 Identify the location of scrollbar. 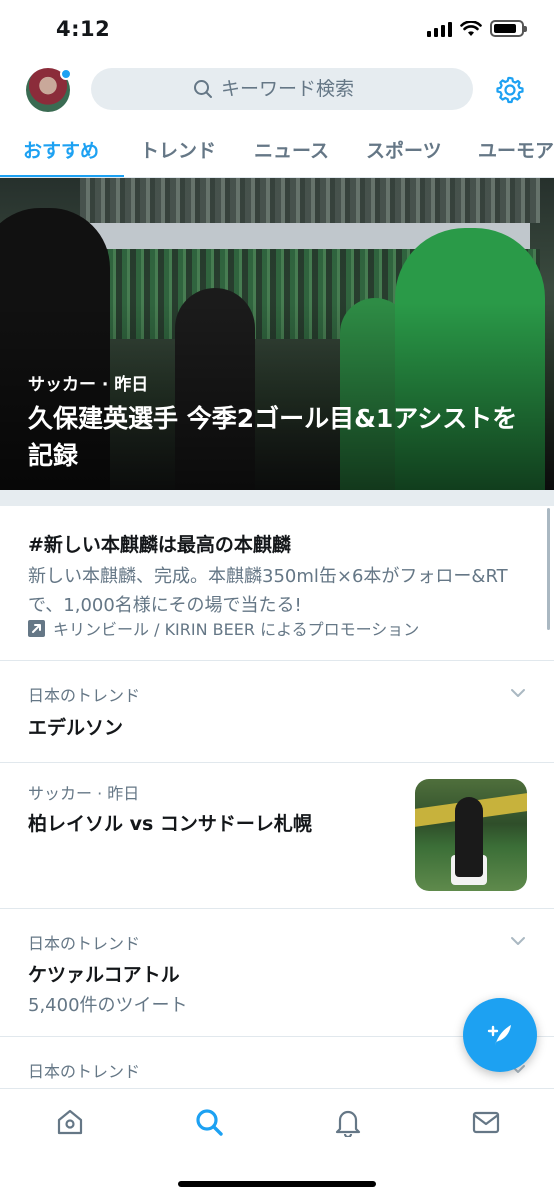
(548, 569).